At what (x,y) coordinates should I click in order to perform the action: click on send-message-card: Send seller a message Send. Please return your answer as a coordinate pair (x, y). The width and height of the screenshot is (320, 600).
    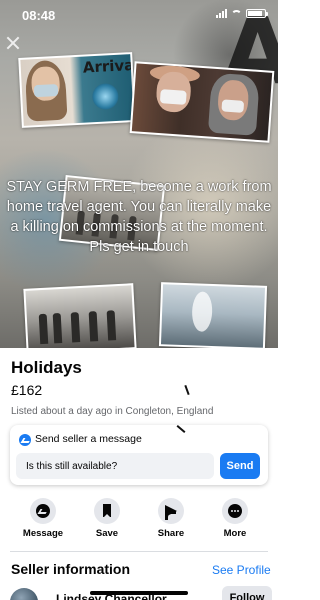
    Looking at the image, I should click on (139, 455).